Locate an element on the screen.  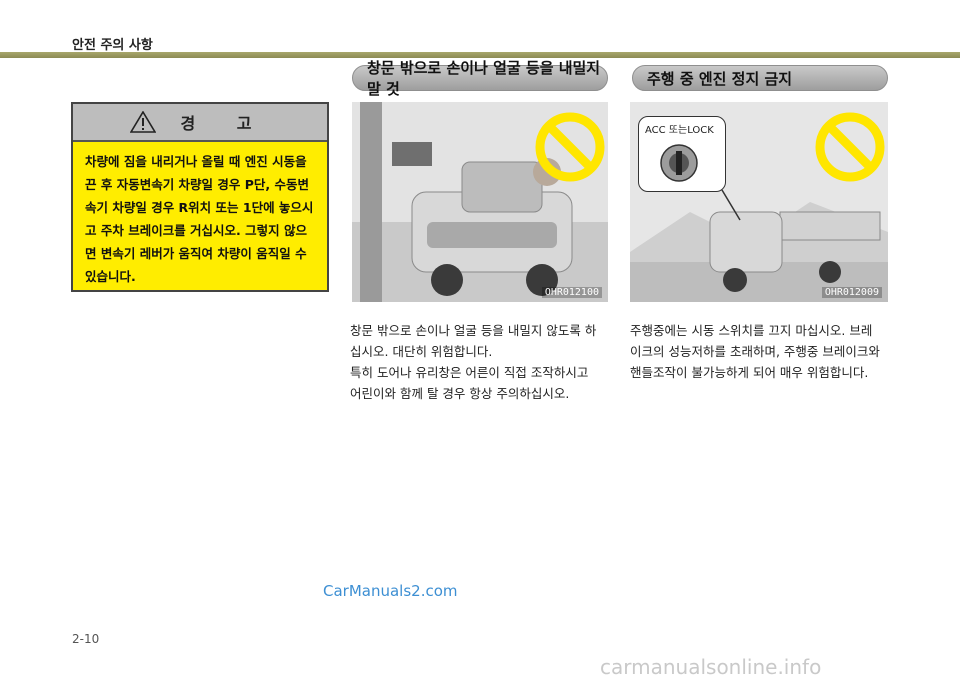
image-code: OHR012009 is located at coordinates (851, 292).